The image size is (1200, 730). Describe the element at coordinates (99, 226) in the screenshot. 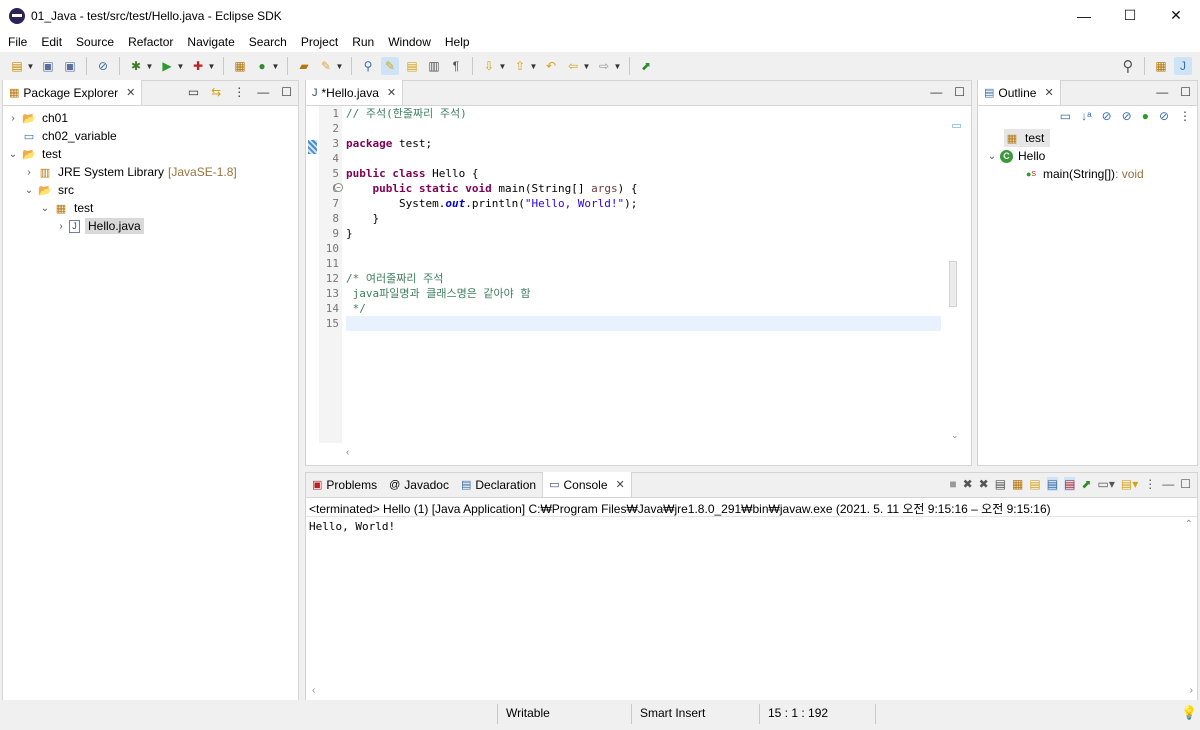

I see `tree-item-hello-java: › J Hello.java` at that location.